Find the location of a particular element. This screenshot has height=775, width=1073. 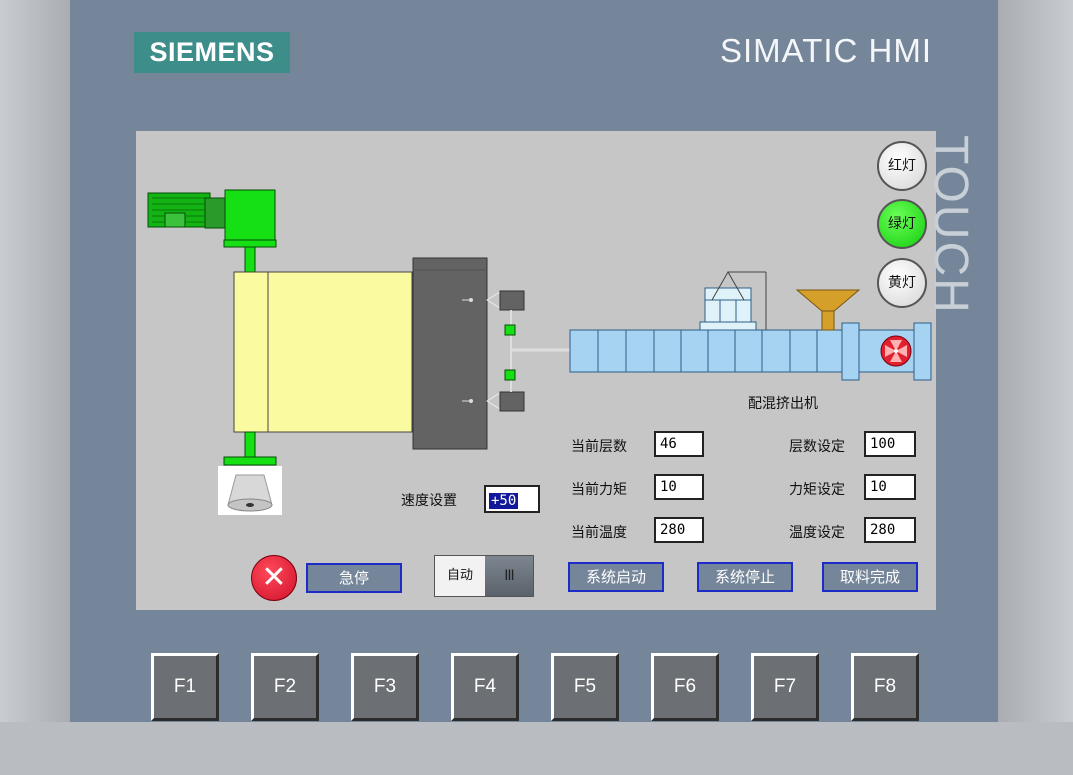

cooling-unit is located at coordinates (733, 300).